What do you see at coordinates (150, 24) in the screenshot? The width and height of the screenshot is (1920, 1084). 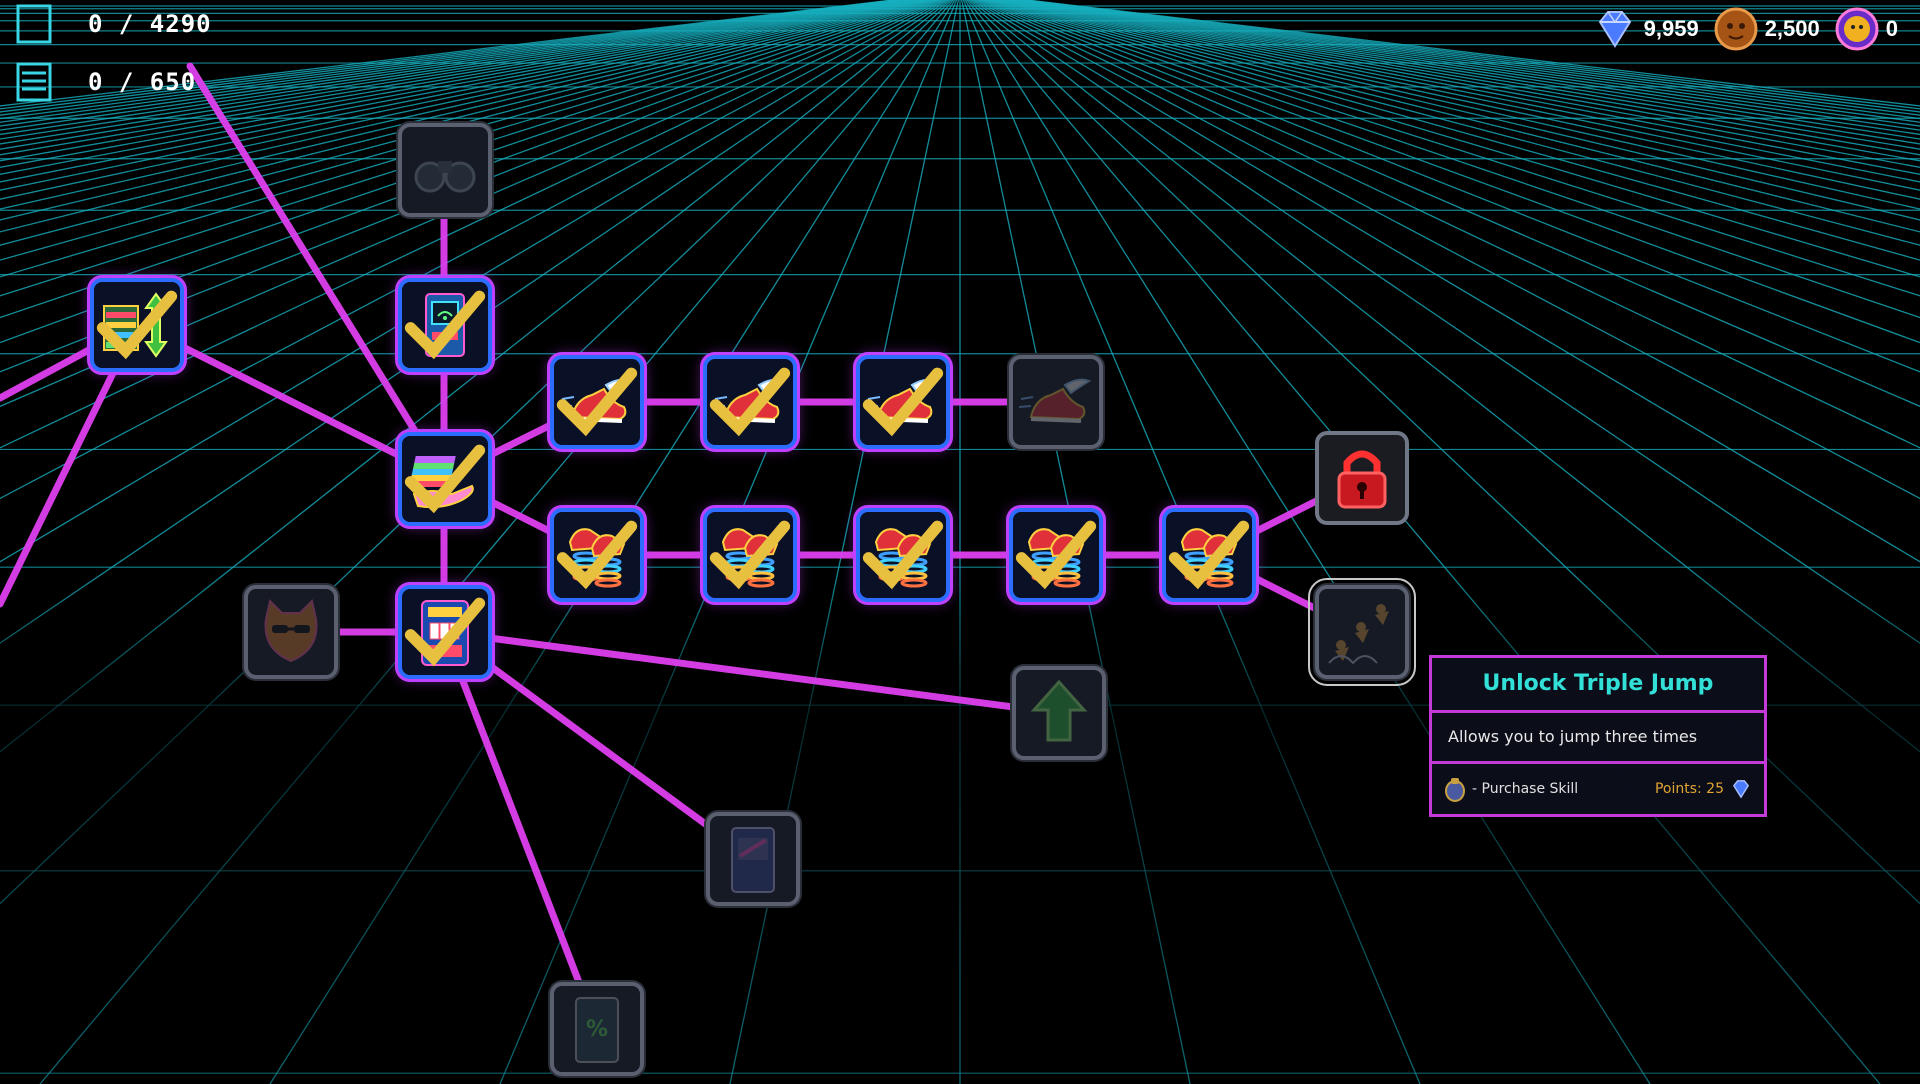 I see `progress-counter-text: 0 / 4290` at bounding box center [150, 24].